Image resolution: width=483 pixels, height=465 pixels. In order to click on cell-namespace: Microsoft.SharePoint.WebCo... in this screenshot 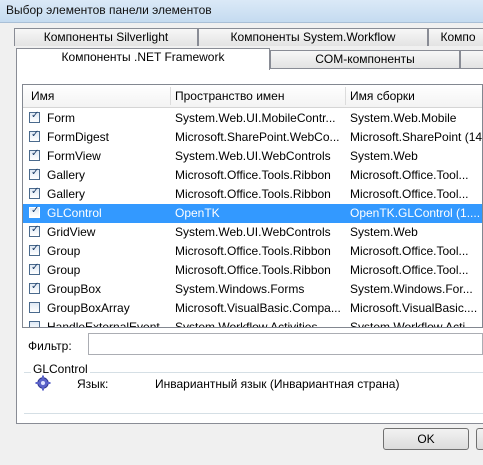, I will do `click(257, 137)`.